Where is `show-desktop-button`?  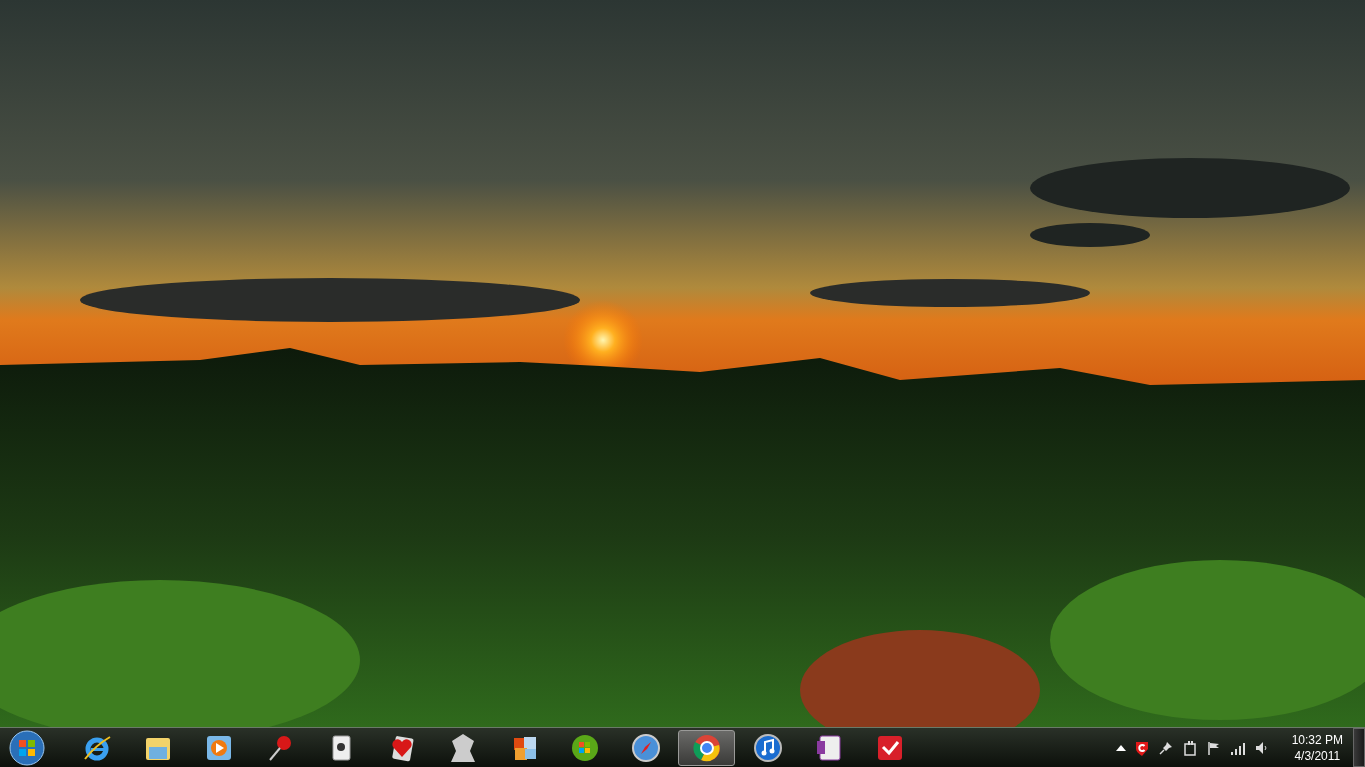
show-desktop-button is located at coordinates (1359, 747).